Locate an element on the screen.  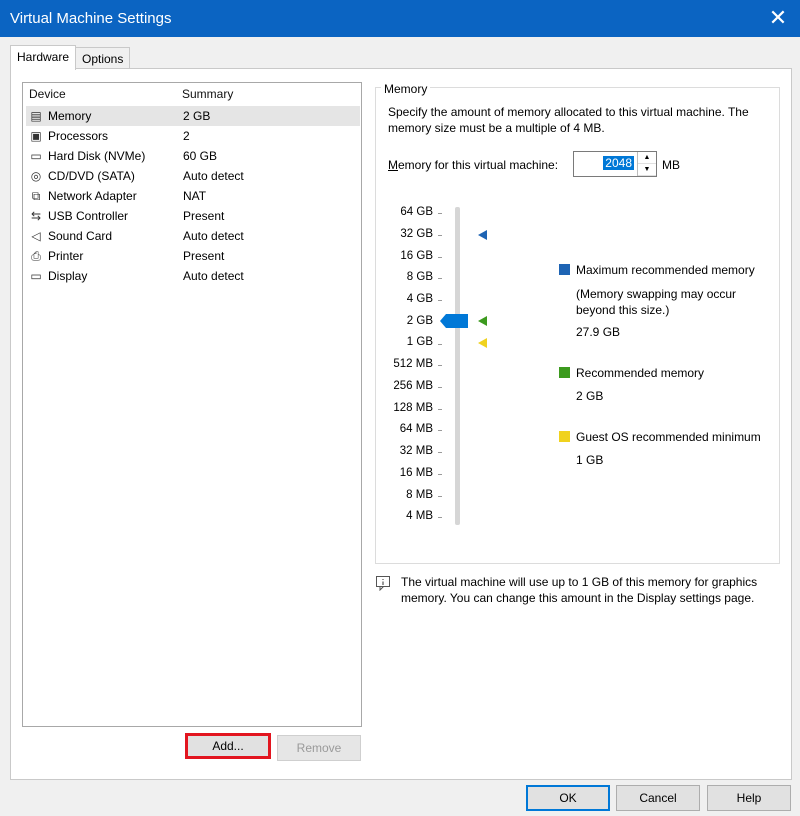
memory-field-label: Memory for this virtual machine: is located at coordinates (473, 165).